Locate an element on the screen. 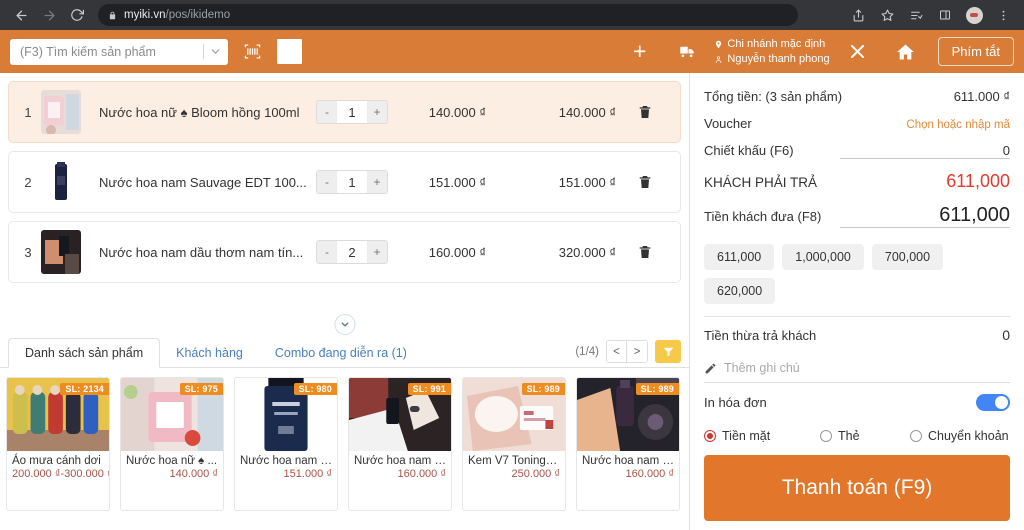 The width and height of the screenshot is (1024, 530). product-card: SL: 980 Nước hoa nam S... 151.000 ₫ is located at coordinates (286, 444).